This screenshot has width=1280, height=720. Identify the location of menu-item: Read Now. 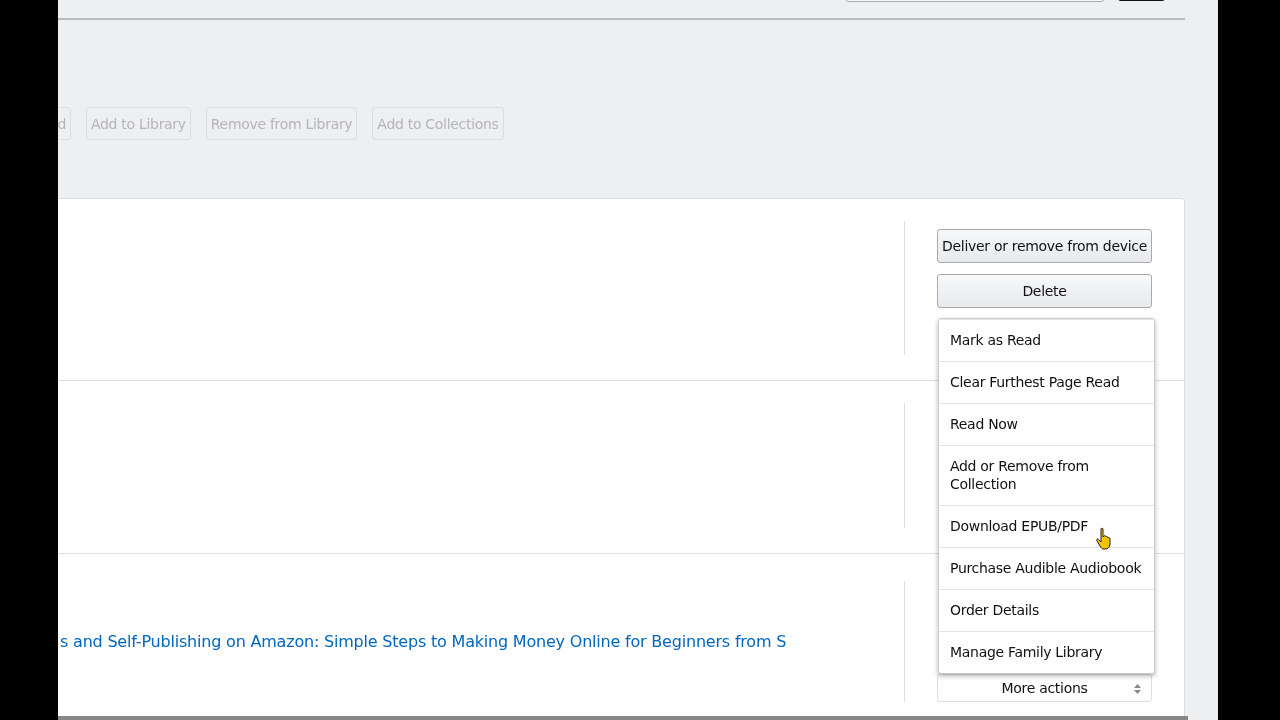
(1046, 424).